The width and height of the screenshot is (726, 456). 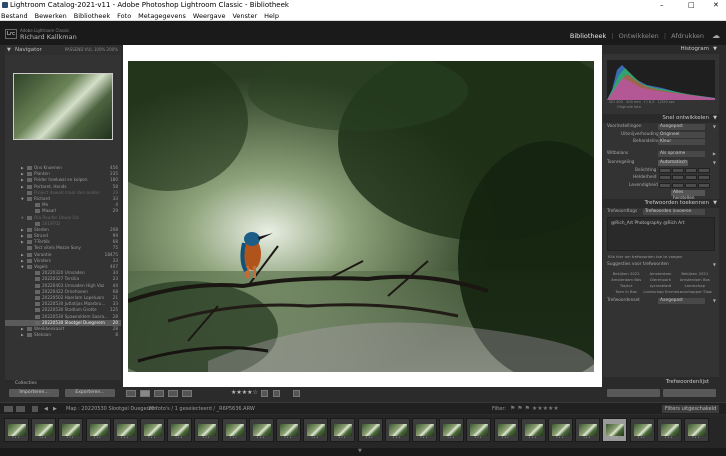 What do you see at coordinates (704, 177) in the screenshot?
I see `clarity-increase-large` at bounding box center [704, 177].